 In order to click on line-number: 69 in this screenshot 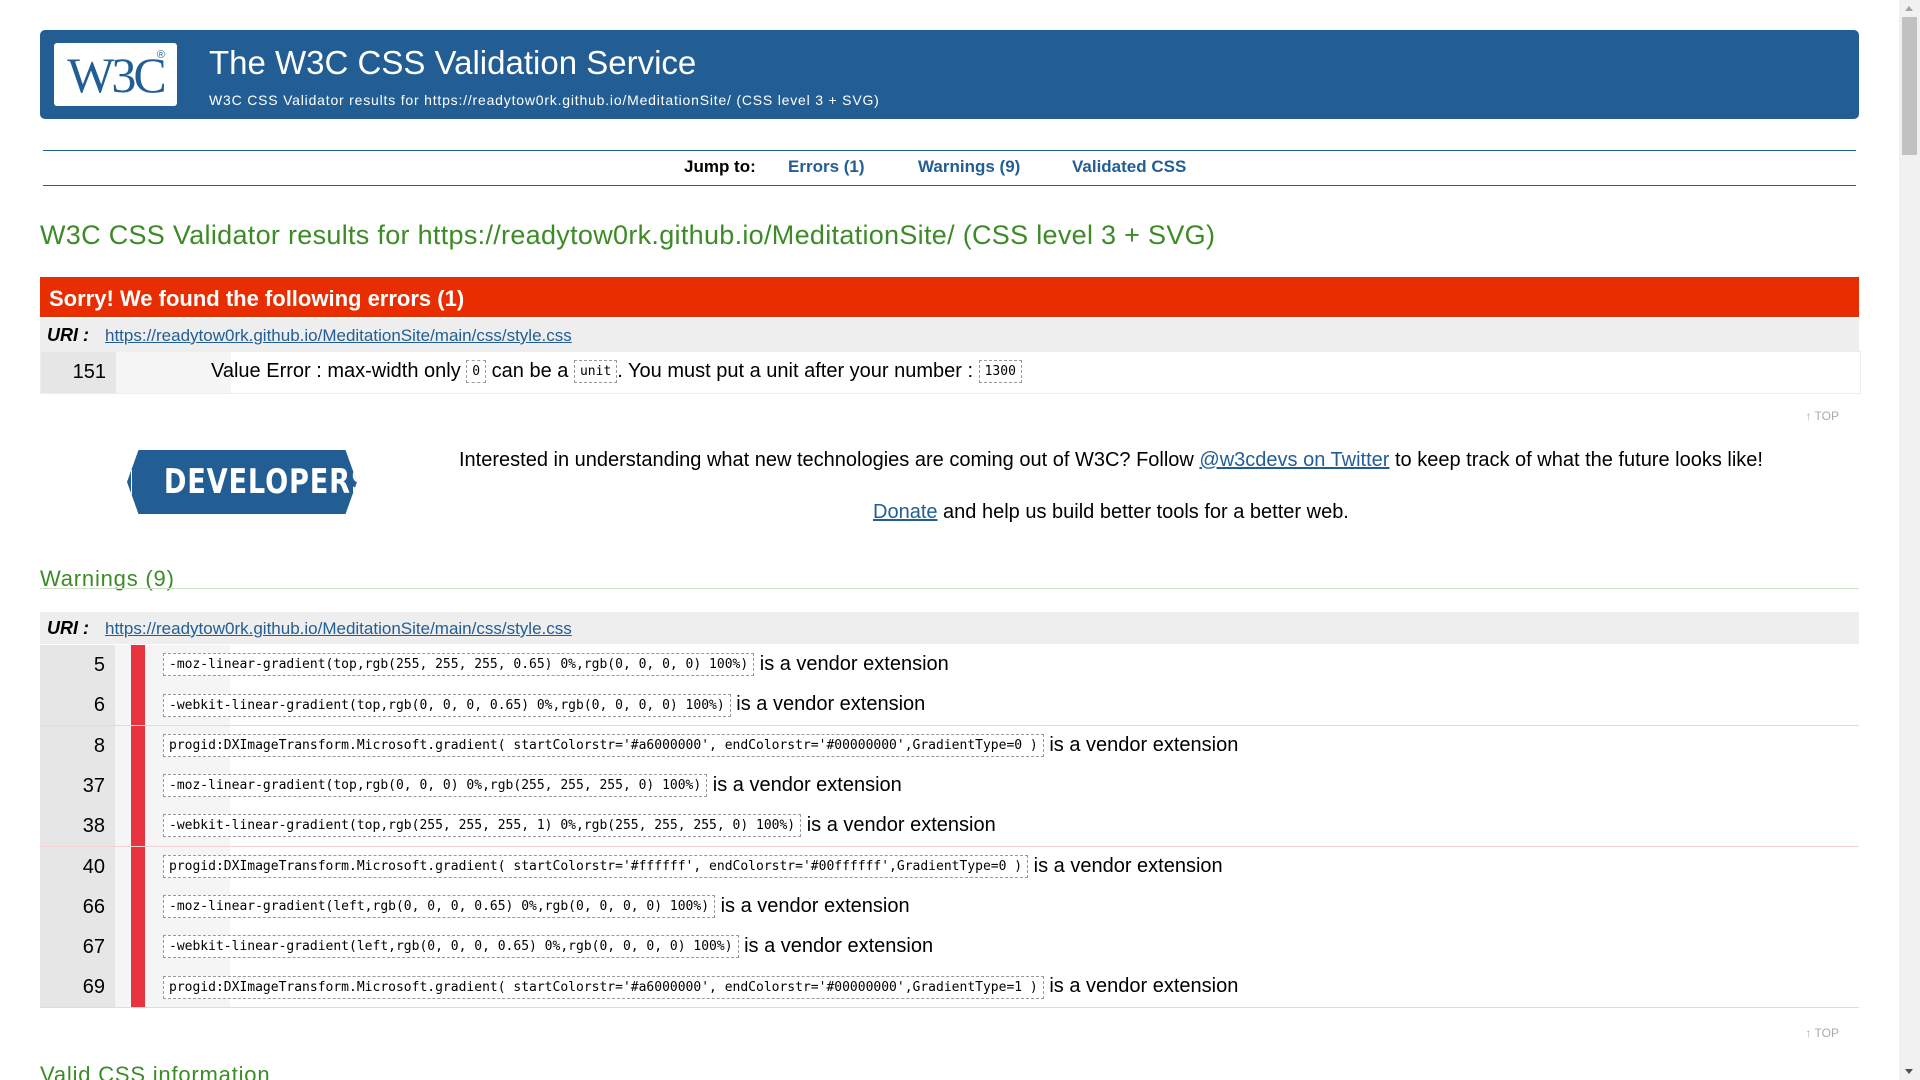, I will do `click(77, 987)`.